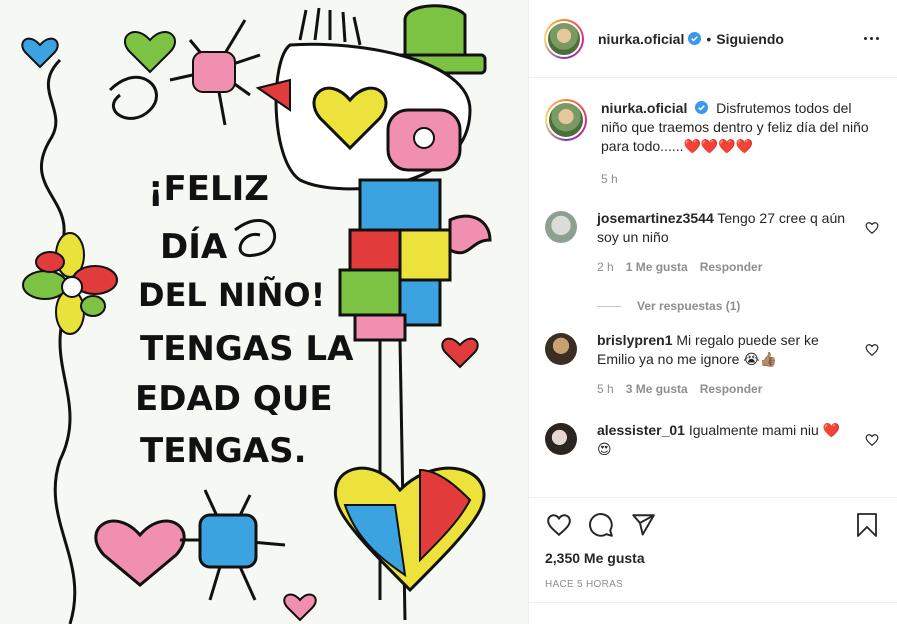 This screenshot has height=624, width=897. Describe the element at coordinates (871, 39) in the screenshot. I see `more-options-icon` at that location.